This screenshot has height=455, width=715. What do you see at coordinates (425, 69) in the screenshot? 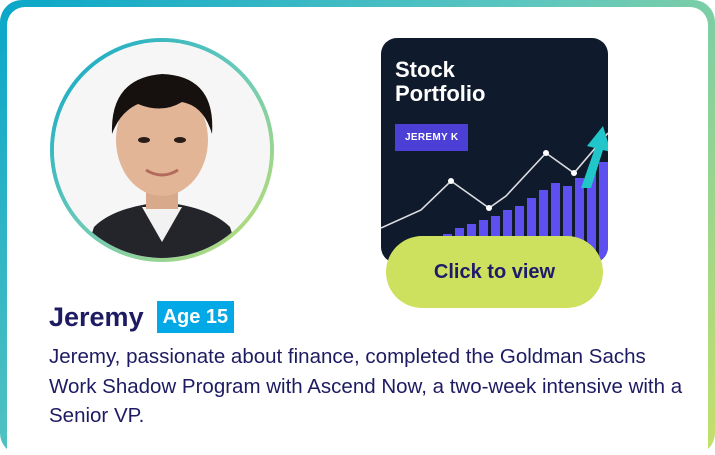
I see `portfolio-title-line-1: Stock` at bounding box center [425, 69].